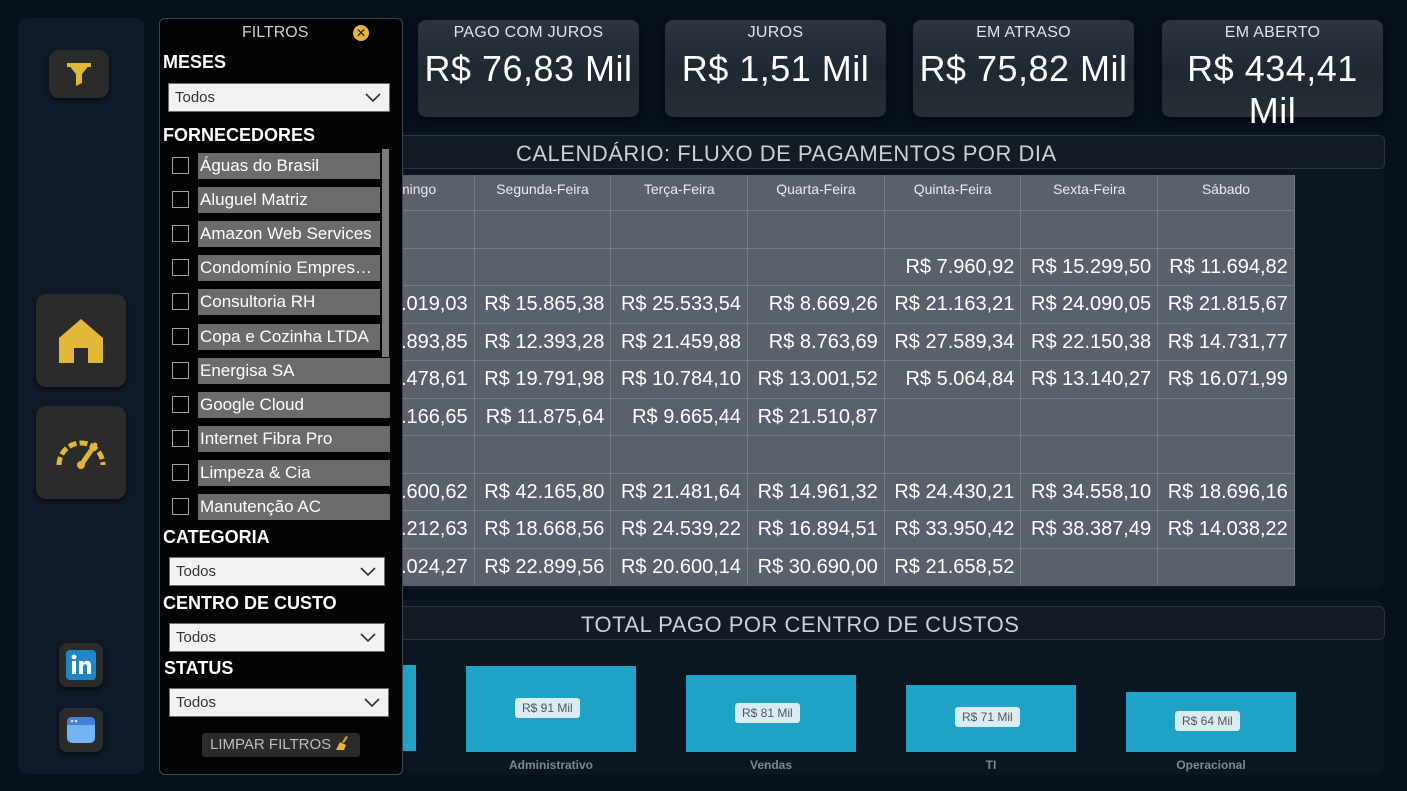 The height and width of the screenshot is (791, 1407). I want to click on kpi-title: EM ABERTO, so click(1272, 32).